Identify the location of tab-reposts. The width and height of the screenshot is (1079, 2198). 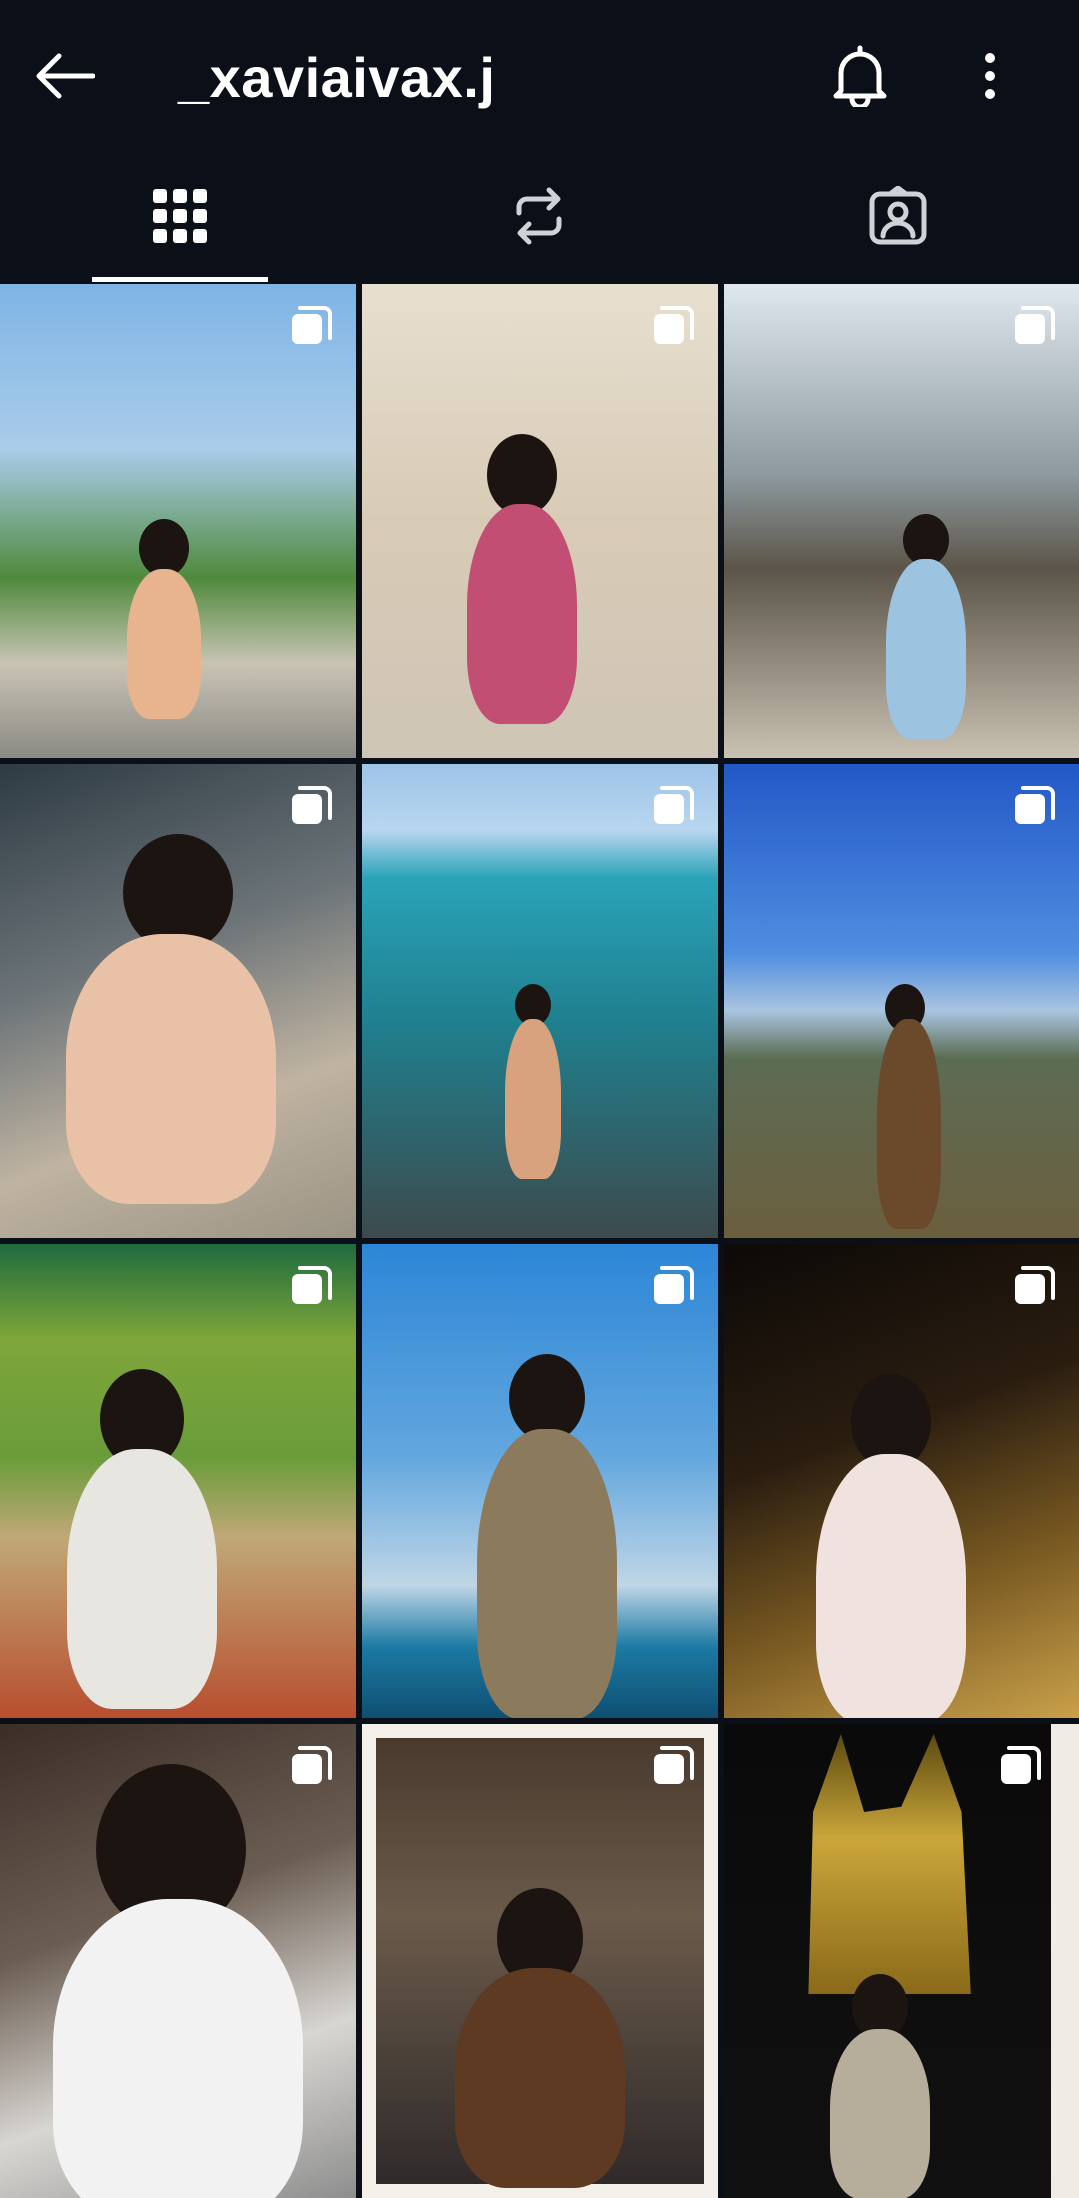
(538, 216).